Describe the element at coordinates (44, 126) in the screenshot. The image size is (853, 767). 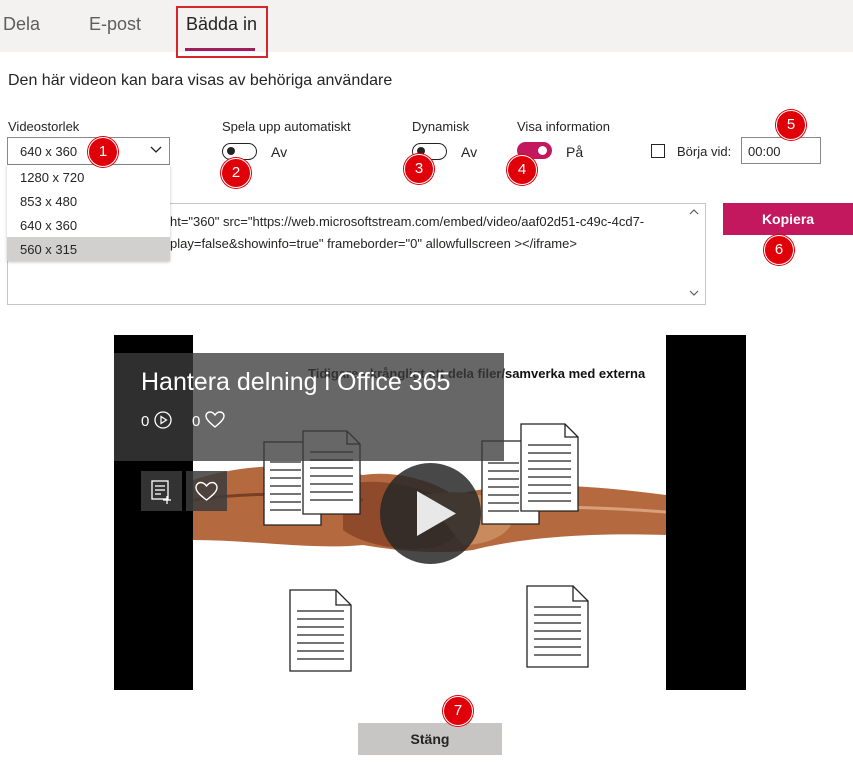
I see `video-size-label: Videostorlek` at that location.